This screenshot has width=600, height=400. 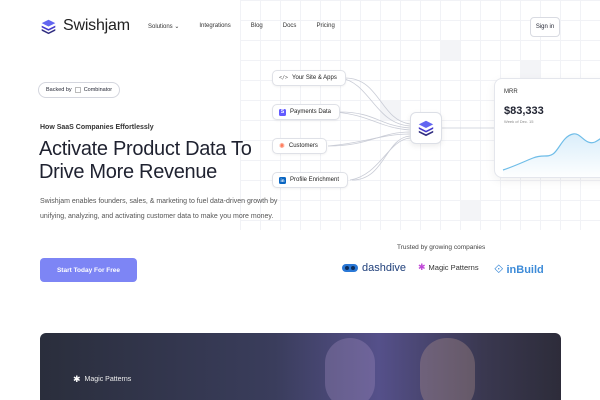 What do you see at coordinates (315, 180) in the screenshot?
I see `source-label: Profile Enrichment` at bounding box center [315, 180].